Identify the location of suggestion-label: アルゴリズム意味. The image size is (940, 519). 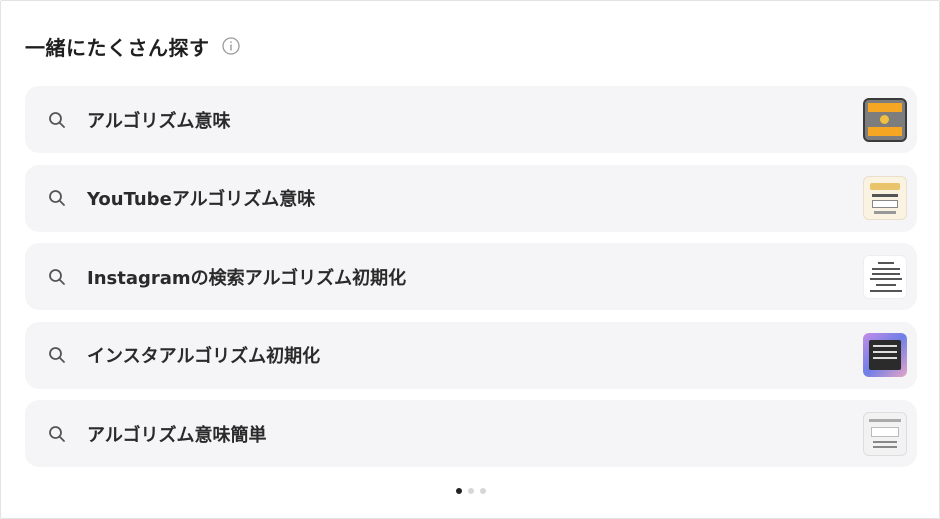
(159, 121).